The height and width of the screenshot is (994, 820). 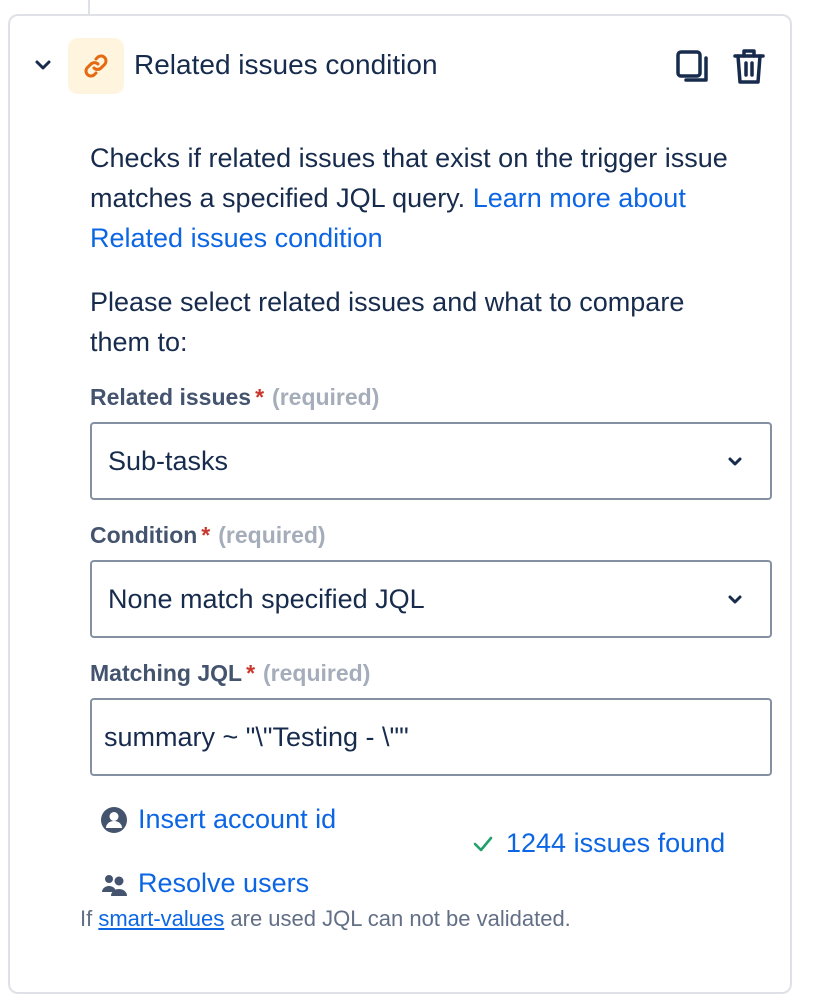 I want to click on people-icon, so click(x=114, y=885).